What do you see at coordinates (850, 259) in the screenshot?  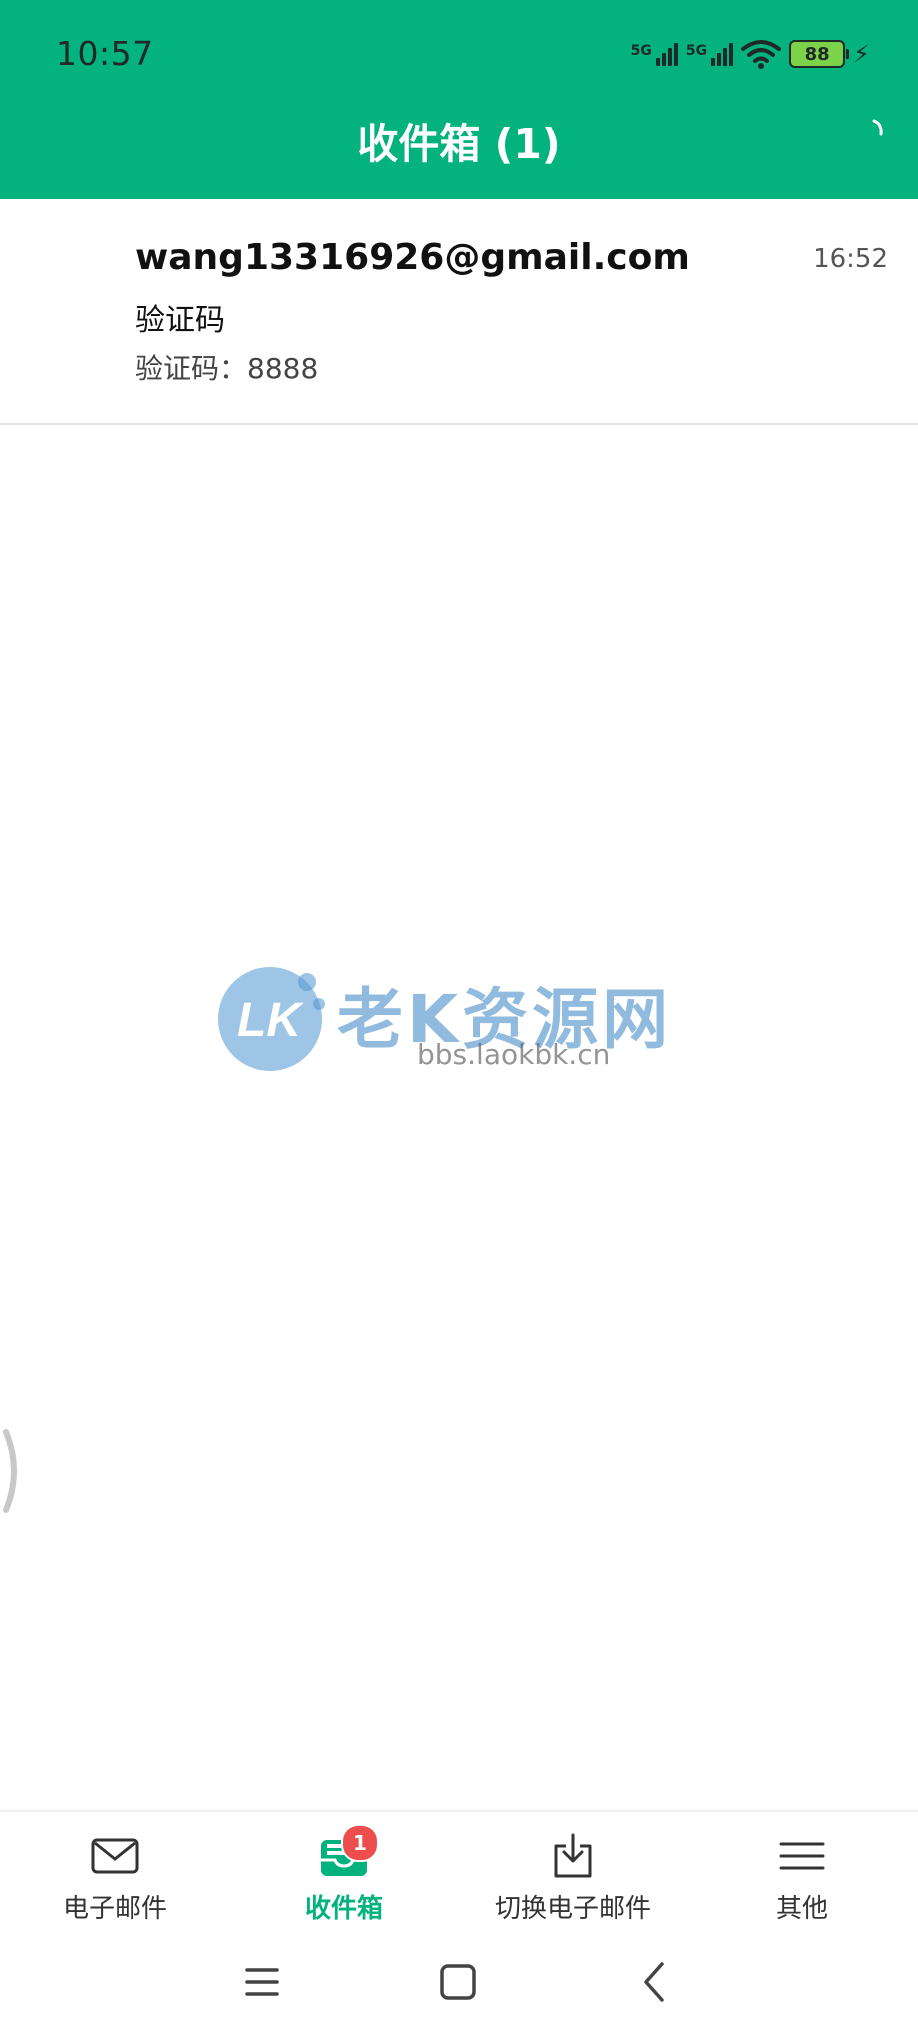 I see `mail-time: 16:52` at bounding box center [850, 259].